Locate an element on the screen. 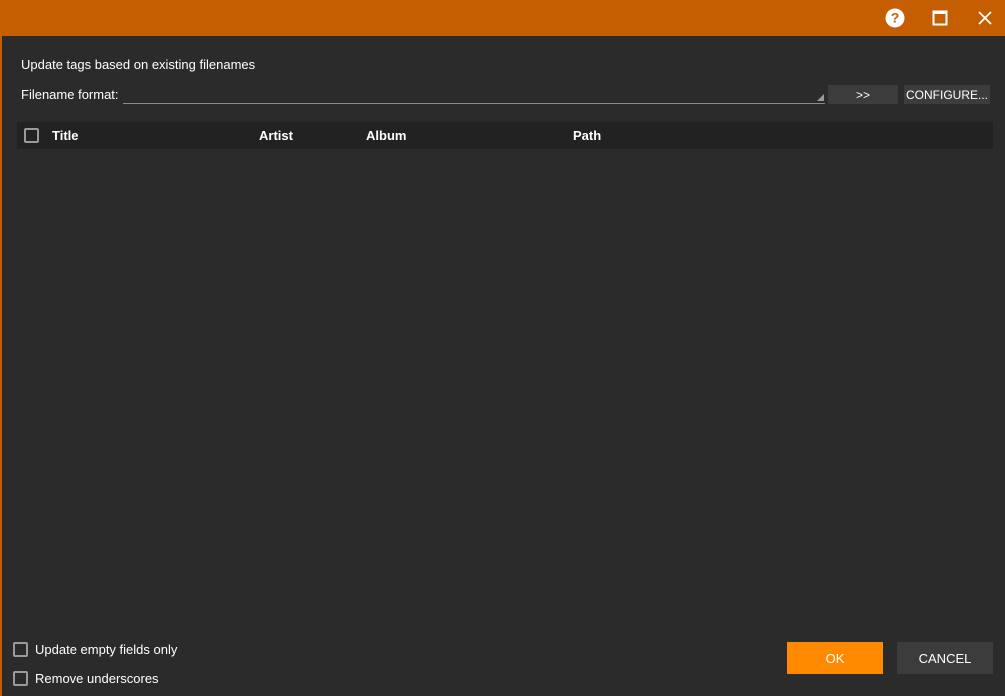 The image size is (1005, 696). help-icon: ? is located at coordinates (895, 18).